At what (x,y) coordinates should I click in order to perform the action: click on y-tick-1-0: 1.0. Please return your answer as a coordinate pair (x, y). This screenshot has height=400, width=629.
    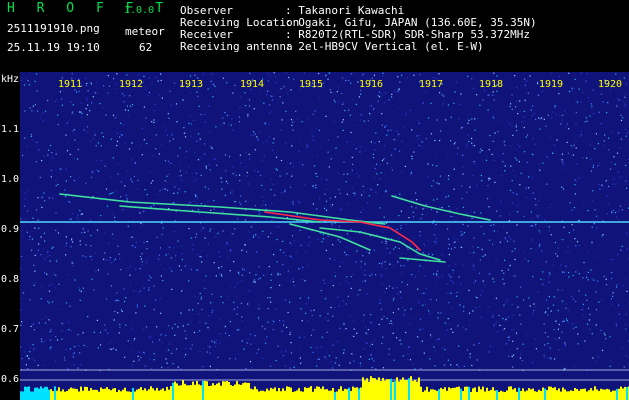
    Looking at the image, I should click on (10, 179).